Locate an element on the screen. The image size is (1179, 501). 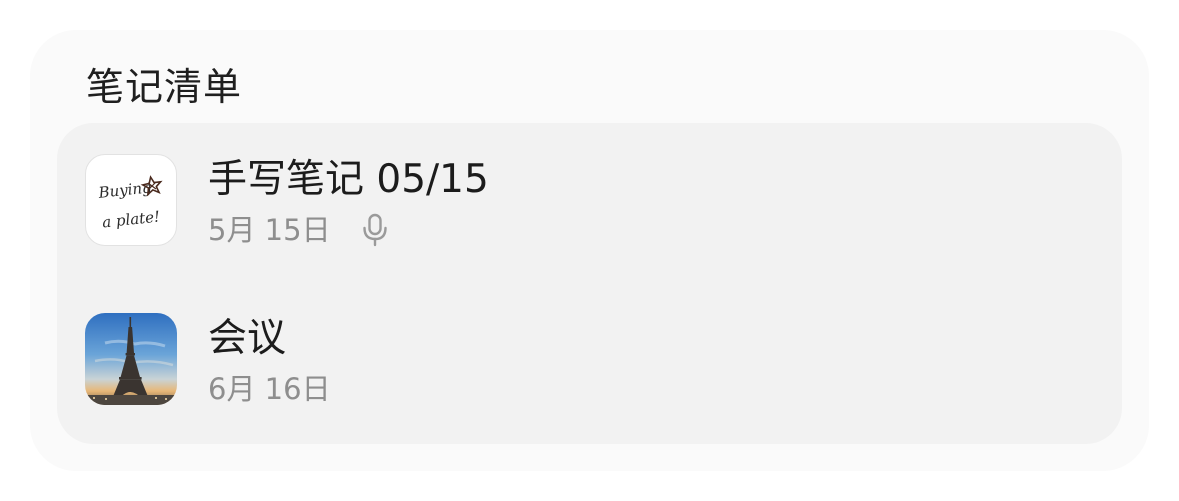
note-date: 6月 16日 is located at coordinates (269, 389).